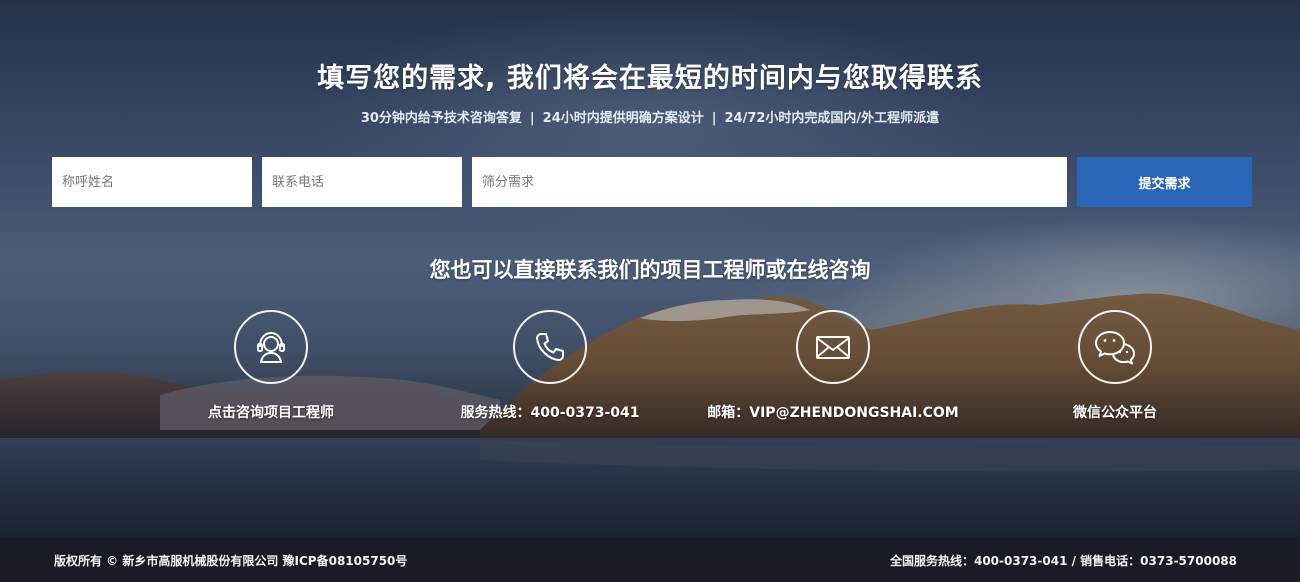  What do you see at coordinates (441, 118) in the screenshot?
I see `promise-item: 30分钟内给予技术咨询答复` at bounding box center [441, 118].